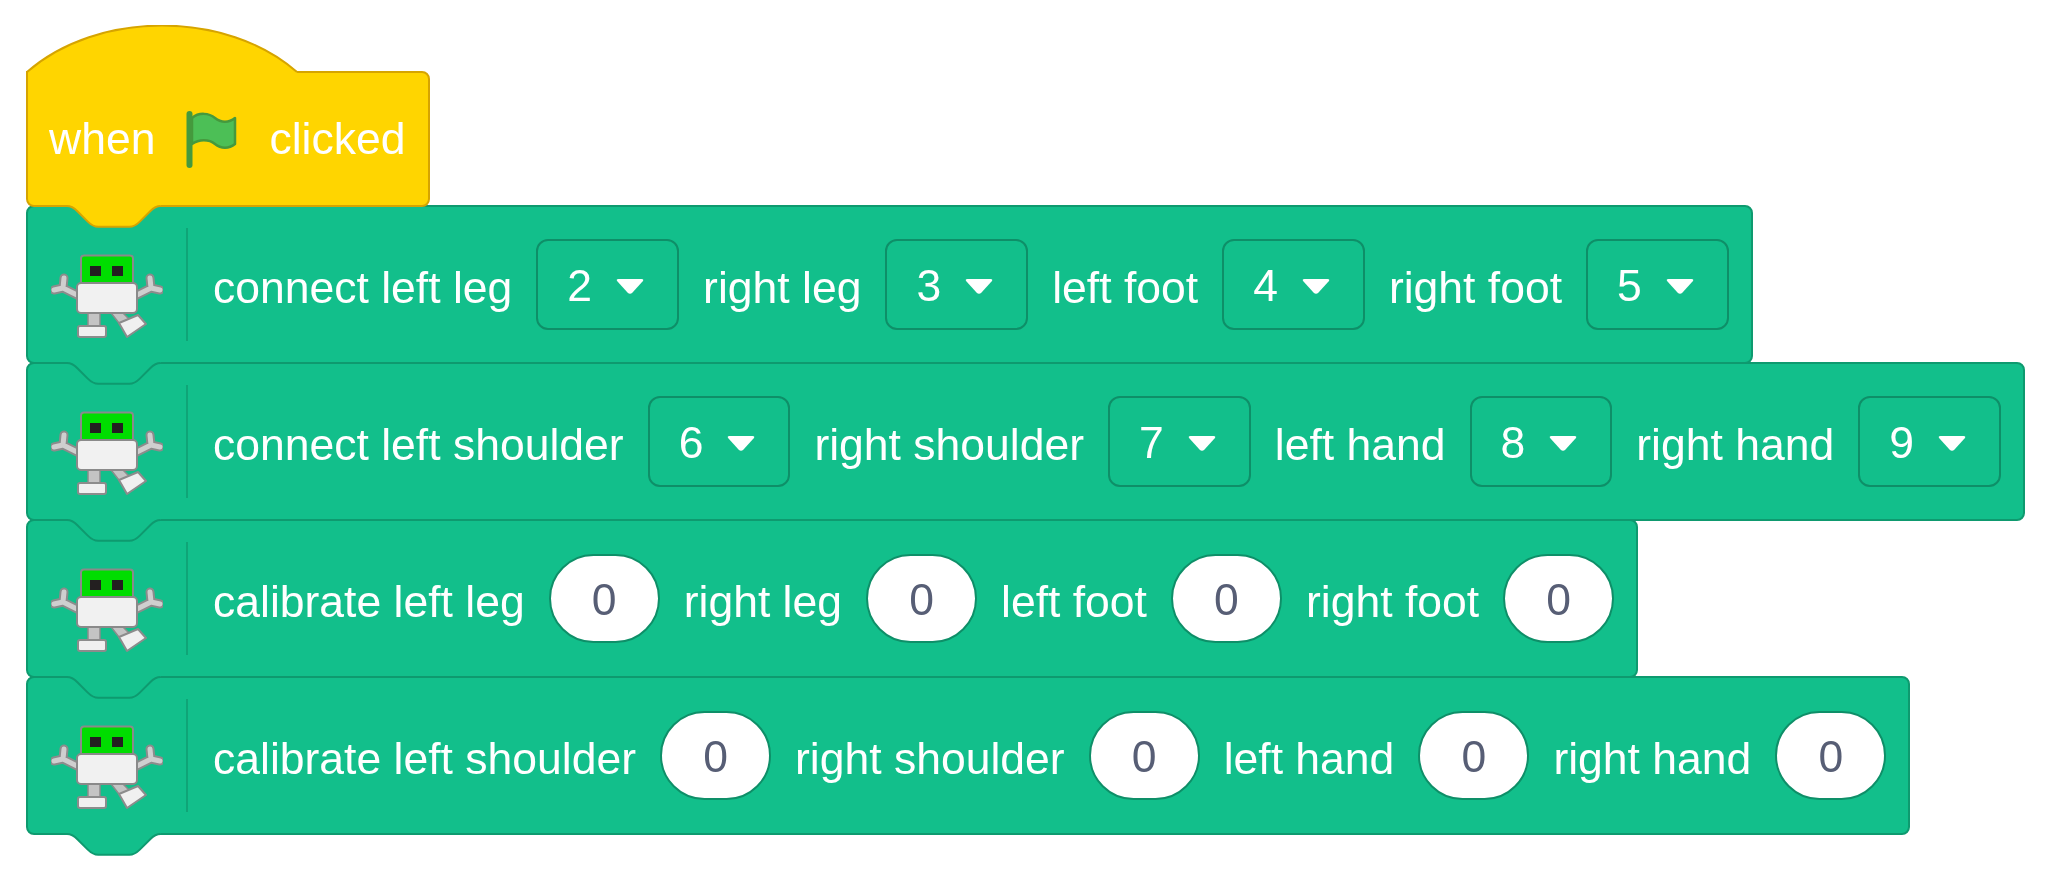 Image resolution: width=2048 pixels, height=889 pixels. Describe the element at coordinates (1541, 441) in the screenshot. I see `dropdown: 8` at that location.